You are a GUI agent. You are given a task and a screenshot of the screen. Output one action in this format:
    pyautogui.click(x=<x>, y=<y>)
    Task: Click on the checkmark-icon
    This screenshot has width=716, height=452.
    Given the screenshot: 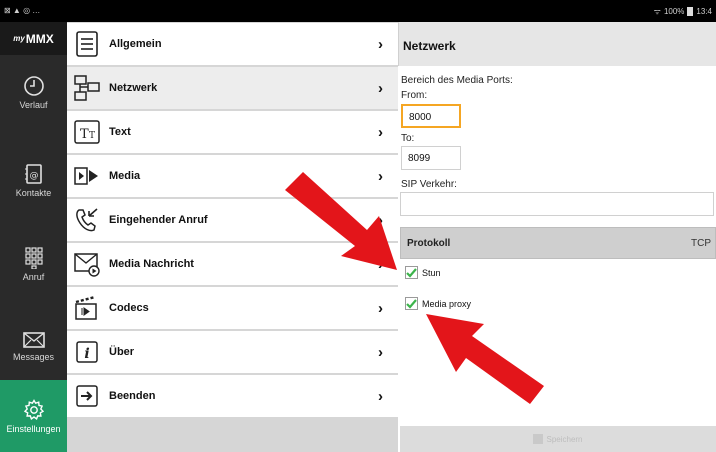 What is the action you would take?
    pyautogui.click(x=411, y=273)
    